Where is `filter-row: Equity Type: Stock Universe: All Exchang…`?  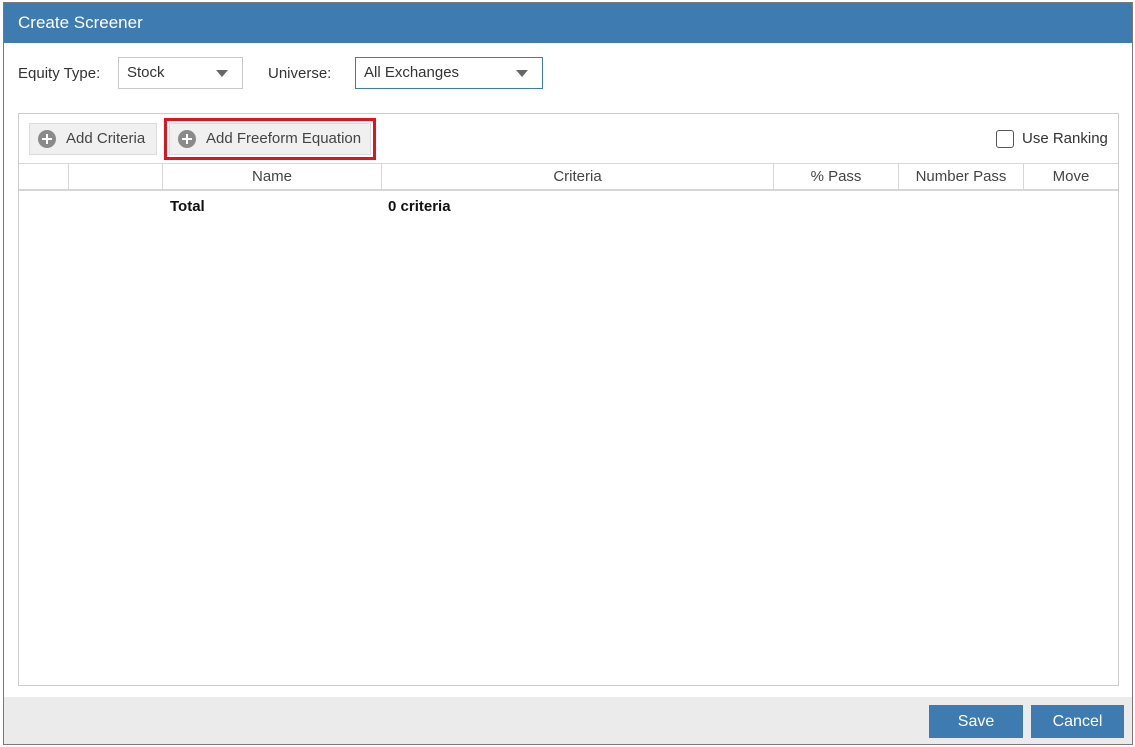 filter-row: Equity Type: Stock Universe: All Exchang… is located at coordinates (568, 73).